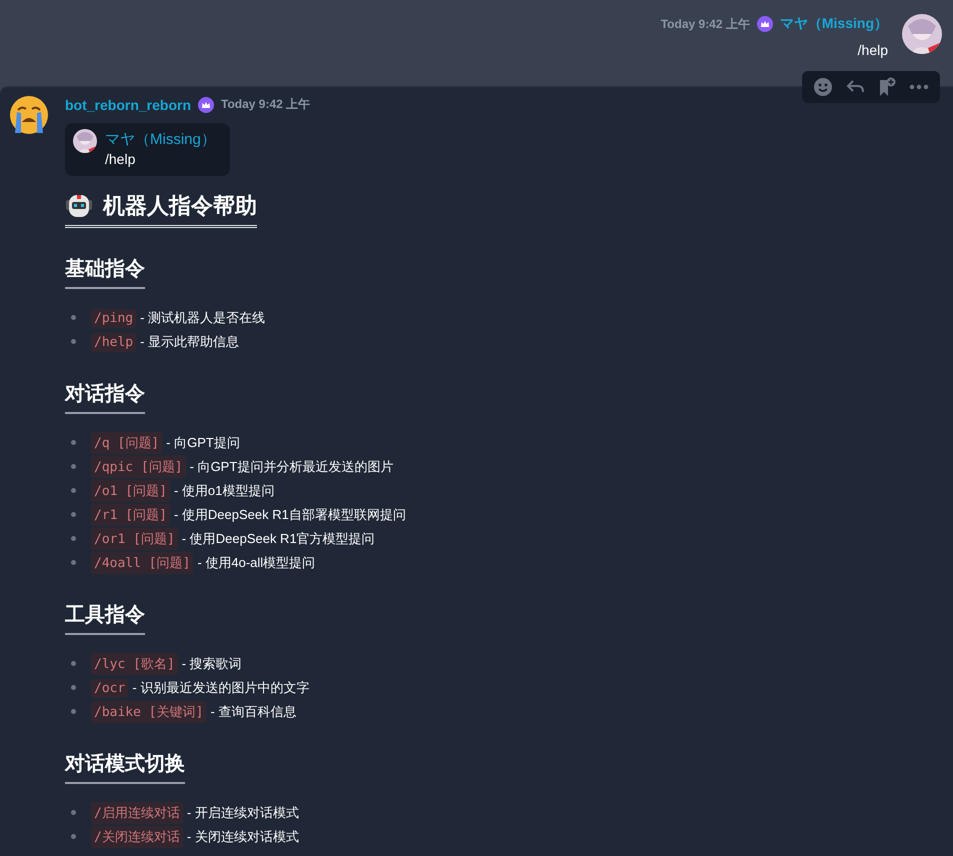 The image size is (953, 856). I want to click on command-description: - 查询百科信息, so click(253, 712).